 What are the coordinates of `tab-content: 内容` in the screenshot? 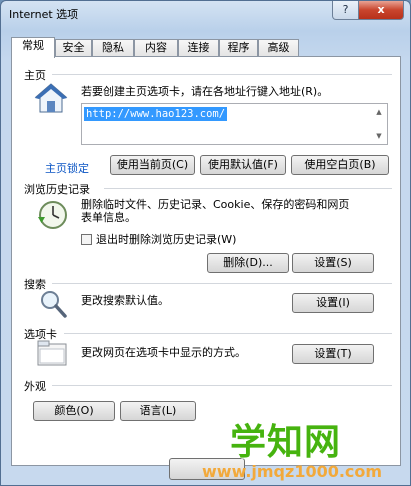 It's located at (156, 48).